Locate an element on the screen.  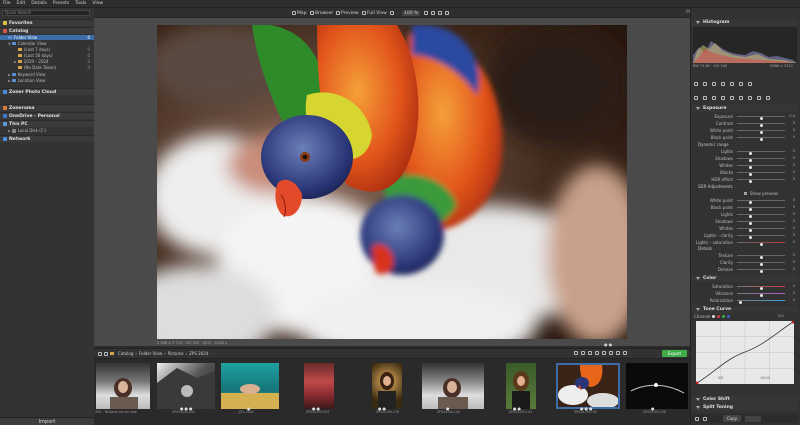
channel-red is located at coordinates (719, 316).